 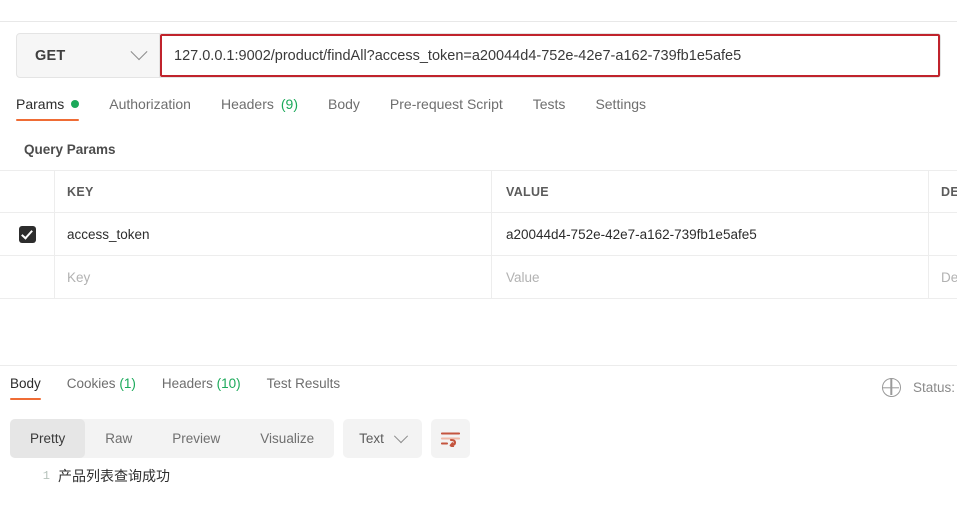 What do you see at coordinates (27, 191) in the screenshot?
I see `header-cell-check` at bounding box center [27, 191].